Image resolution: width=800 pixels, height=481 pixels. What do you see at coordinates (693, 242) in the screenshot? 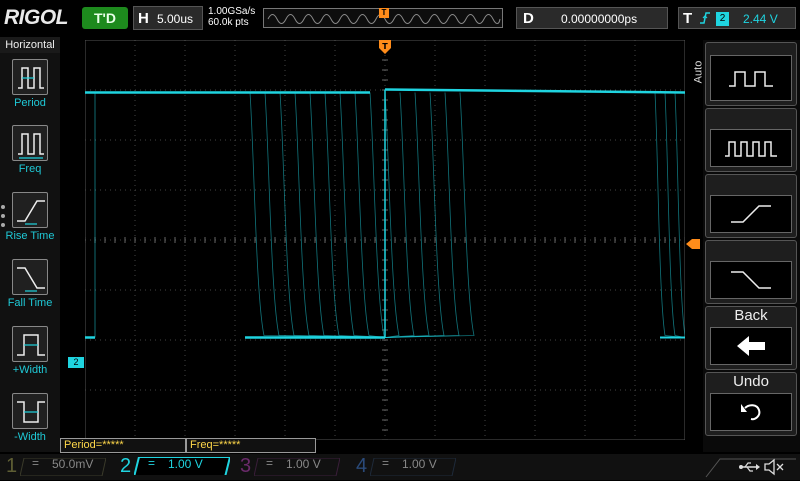
I see `trigger-level-marker` at bounding box center [693, 242].